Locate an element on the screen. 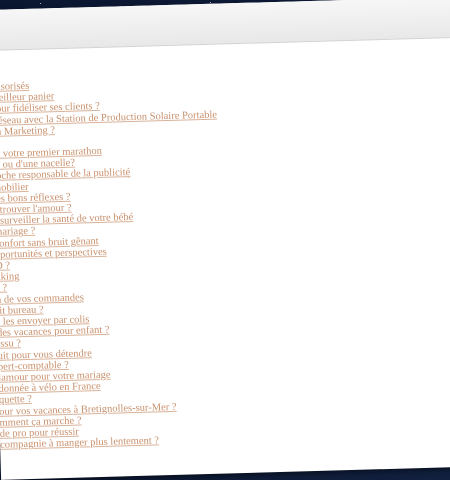 This screenshot has height=480, width=450. browser-toolbar is located at coordinates (225, 25).